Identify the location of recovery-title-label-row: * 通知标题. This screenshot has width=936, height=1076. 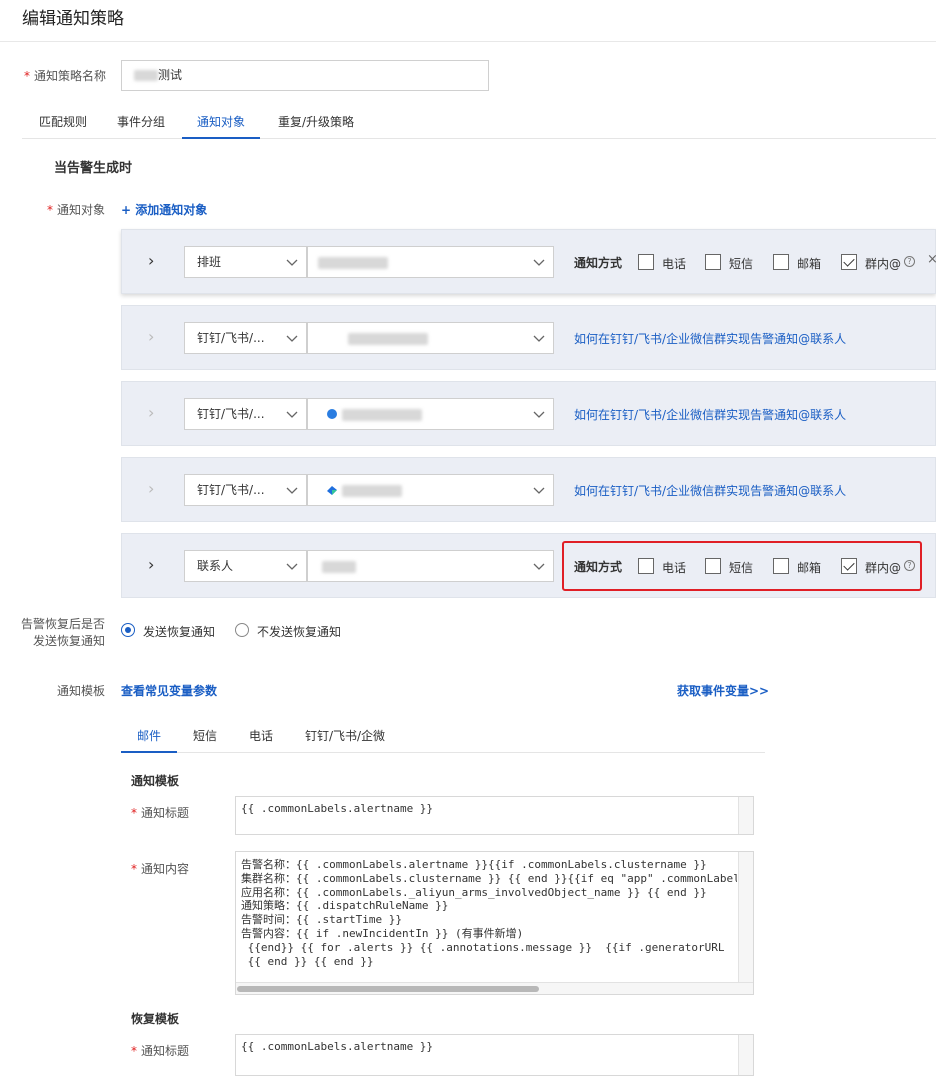
(160, 1050).